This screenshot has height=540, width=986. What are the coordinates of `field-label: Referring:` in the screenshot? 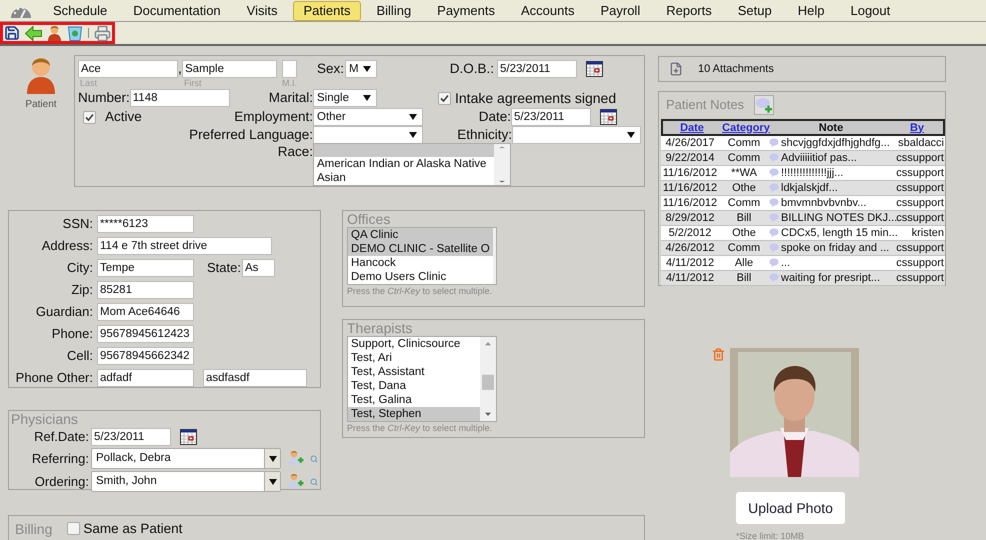 It's located at (60, 459).